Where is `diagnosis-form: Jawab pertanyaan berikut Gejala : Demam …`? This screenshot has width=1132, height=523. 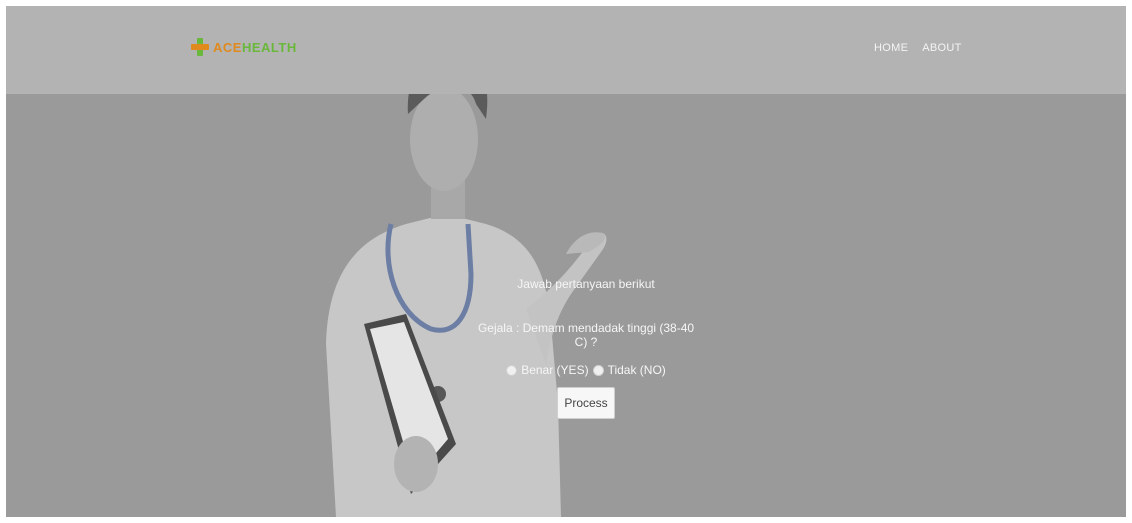
diagnosis-form: Jawab pertanyaan berikut Gejala : Demam … is located at coordinates (586, 340).